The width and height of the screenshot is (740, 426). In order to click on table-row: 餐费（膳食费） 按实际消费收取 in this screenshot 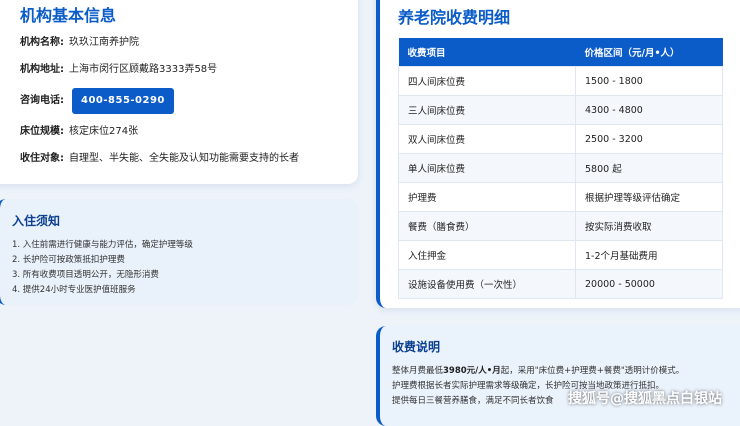, I will do `click(560, 226)`.